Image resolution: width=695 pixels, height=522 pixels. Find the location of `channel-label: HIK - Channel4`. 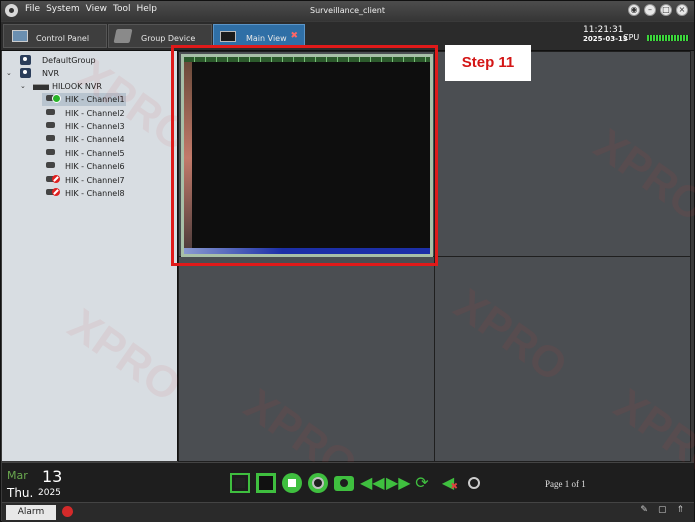

channel-label: HIK - Channel4 is located at coordinates (95, 139).